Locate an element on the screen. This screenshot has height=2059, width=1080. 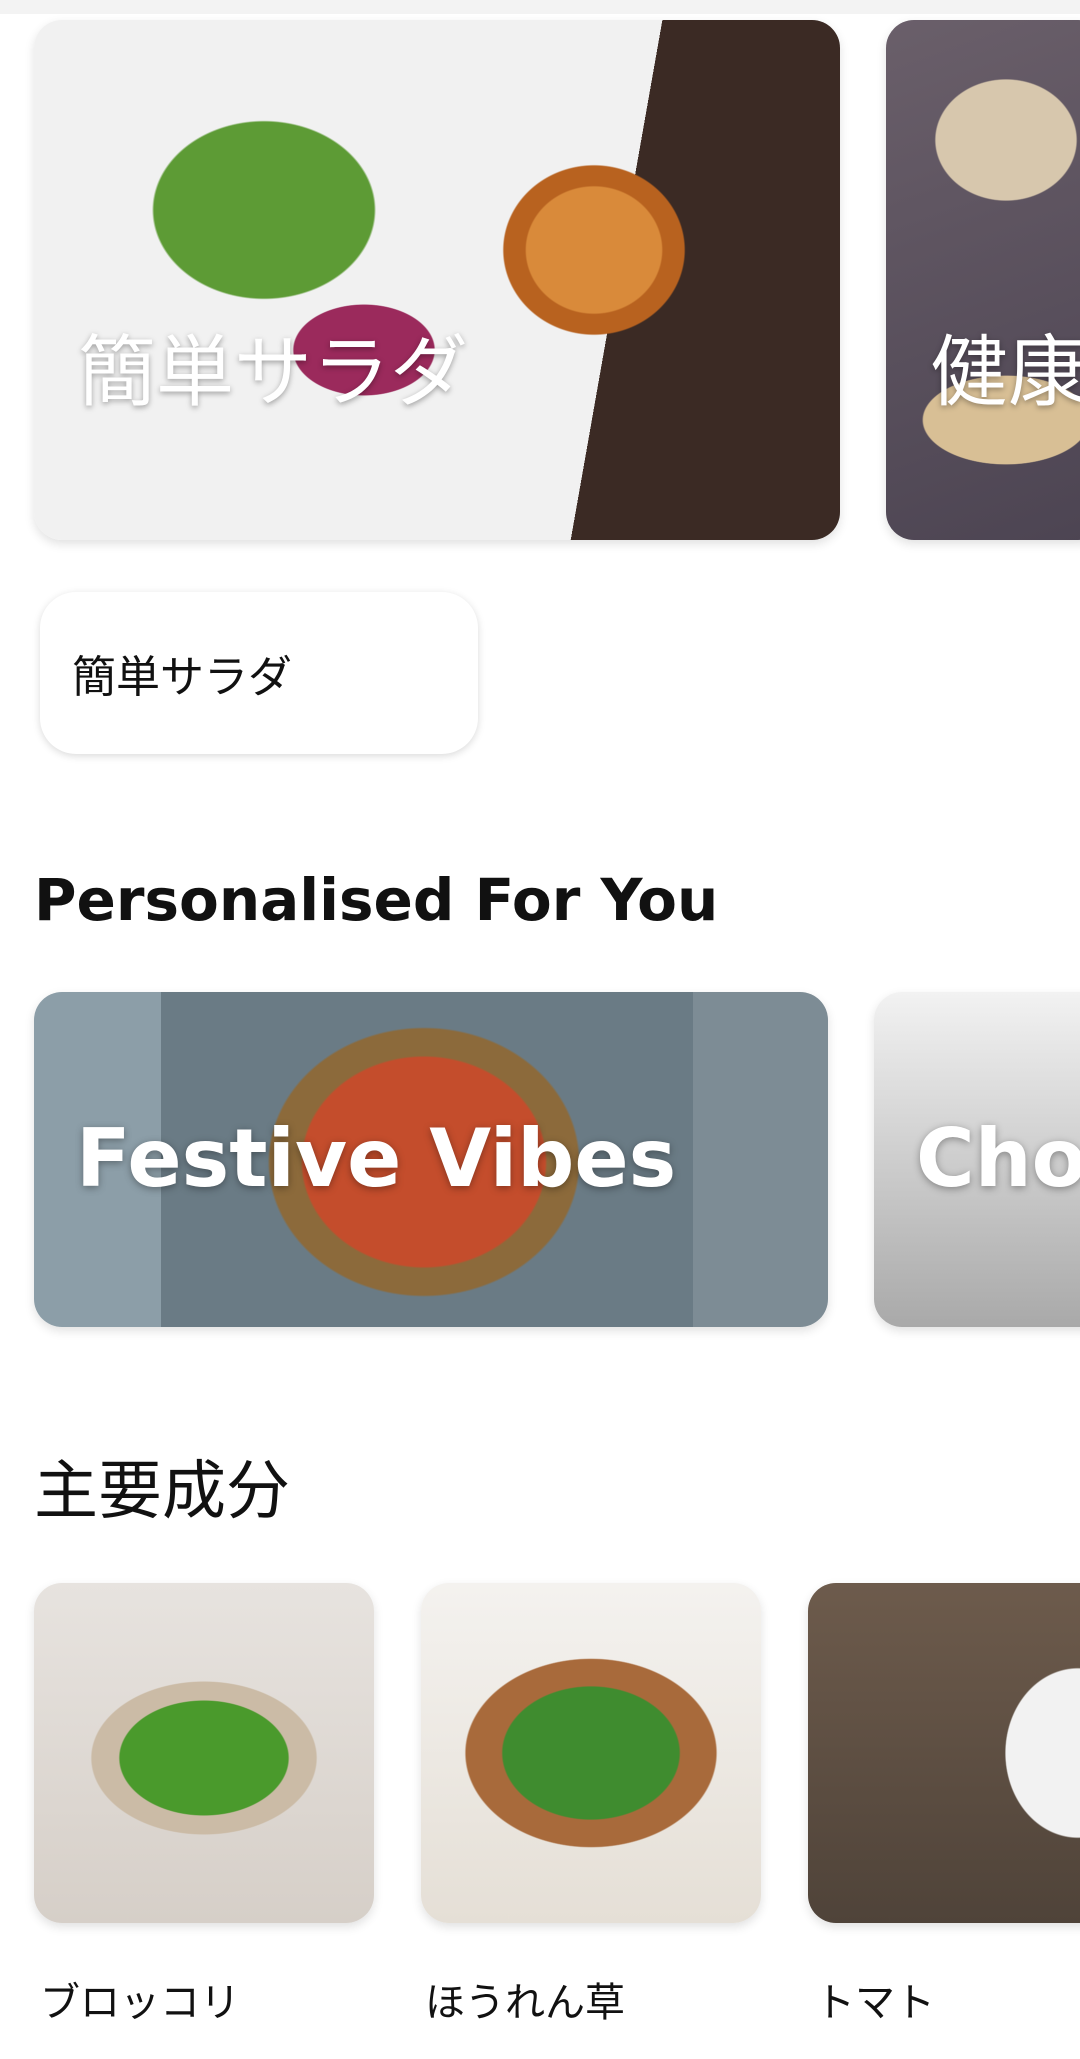
ingredient-card-spinach is located at coordinates (591, 1753).